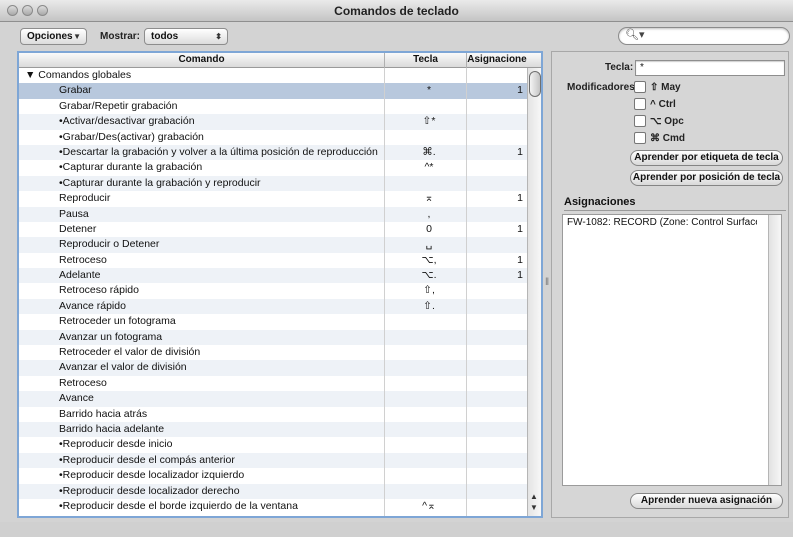 The height and width of the screenshot is (537, 793). Describe the element at coordinates (429, 244) in the screenshot. I see `key-cell: ␣` at that location.